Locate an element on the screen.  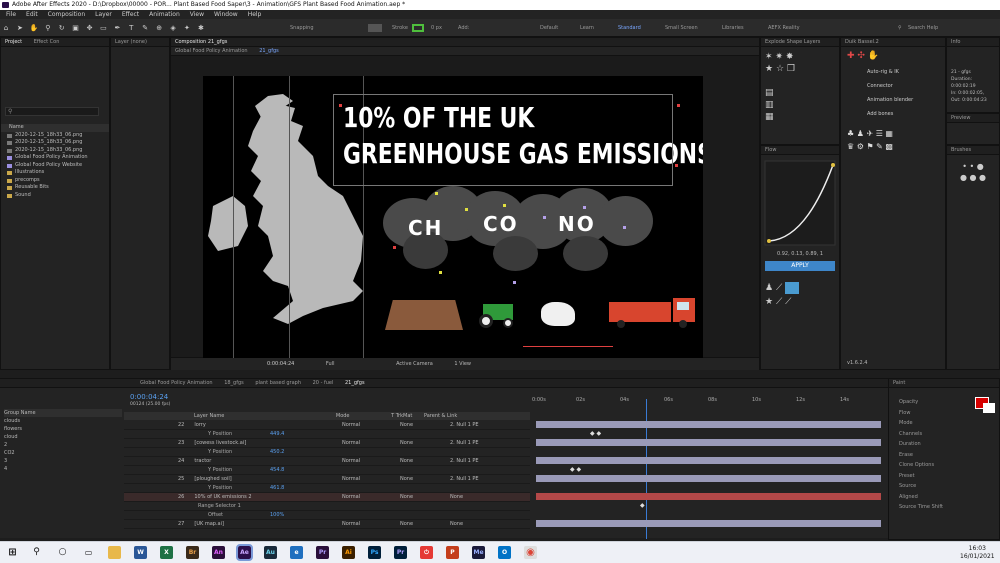
zoom-tool-icon: ⚲ is located at coordinates (48, 28).